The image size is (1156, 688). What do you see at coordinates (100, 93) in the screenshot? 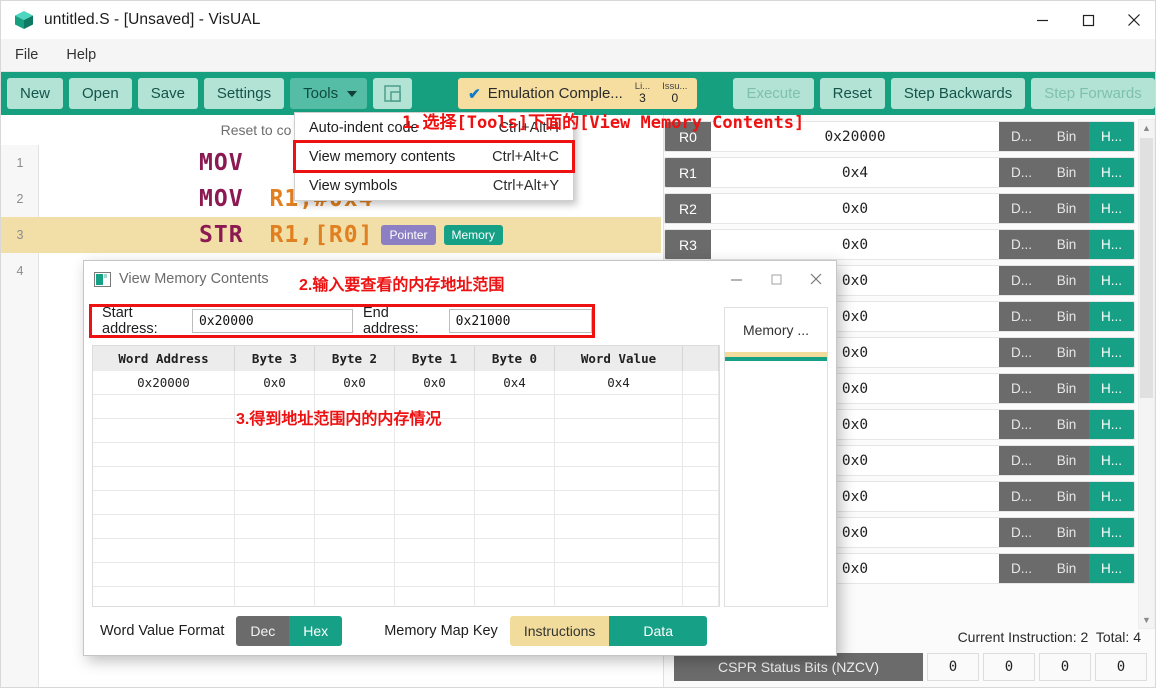
I see `open-button: Open` at bounding box center [100, 93].